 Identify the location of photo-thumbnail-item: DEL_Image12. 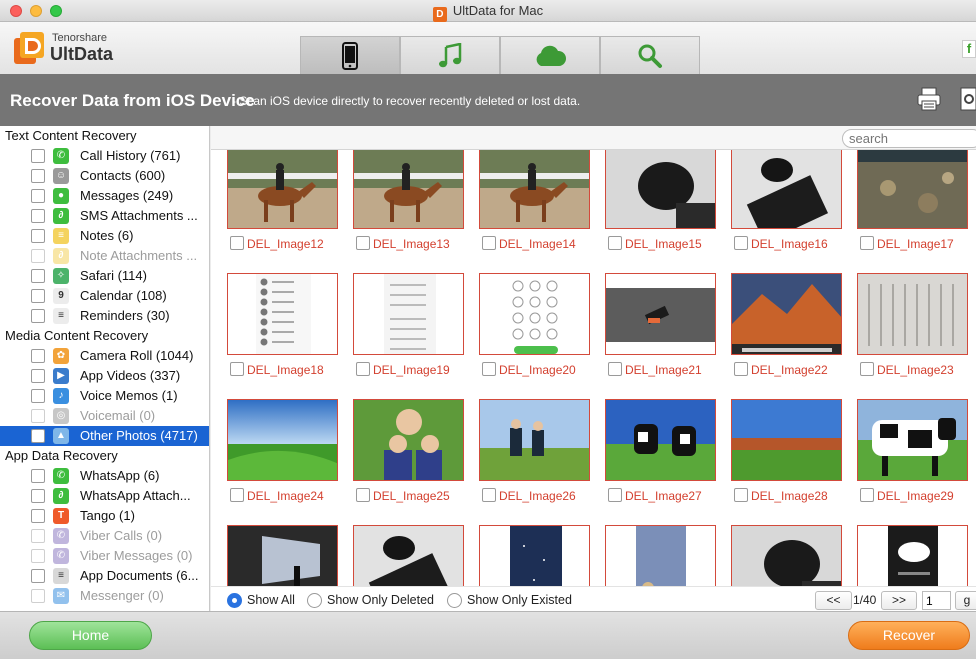
(282, 202).